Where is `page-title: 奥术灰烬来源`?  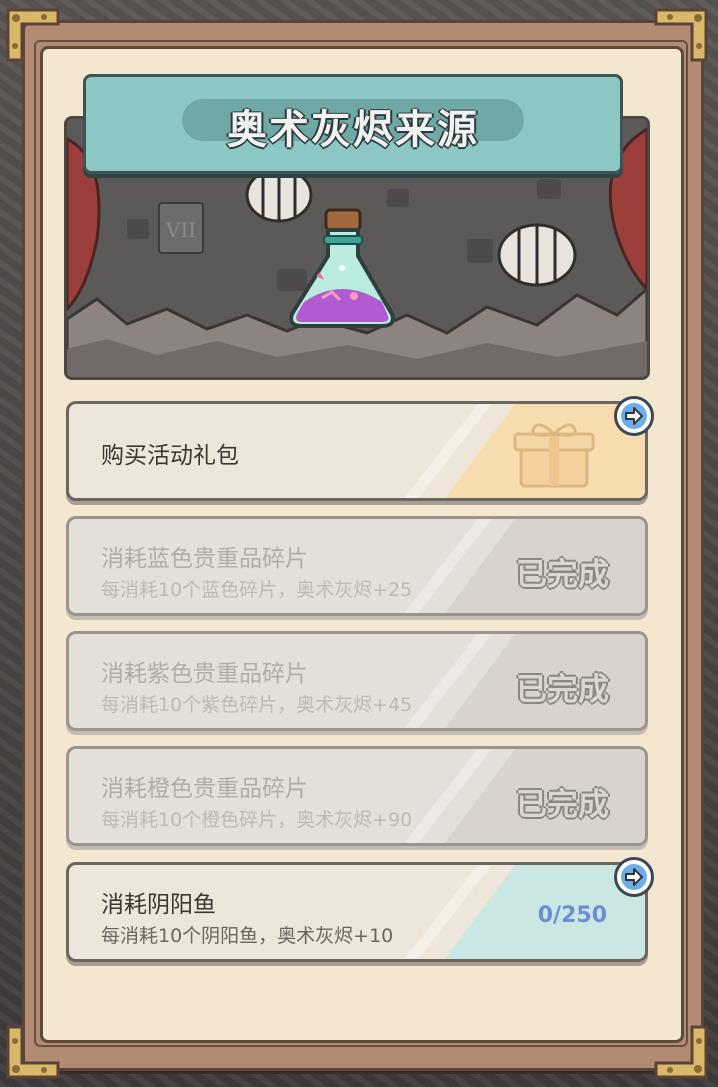 page-title: 奥术灰烬来源 is located at coordinates (353, 130).